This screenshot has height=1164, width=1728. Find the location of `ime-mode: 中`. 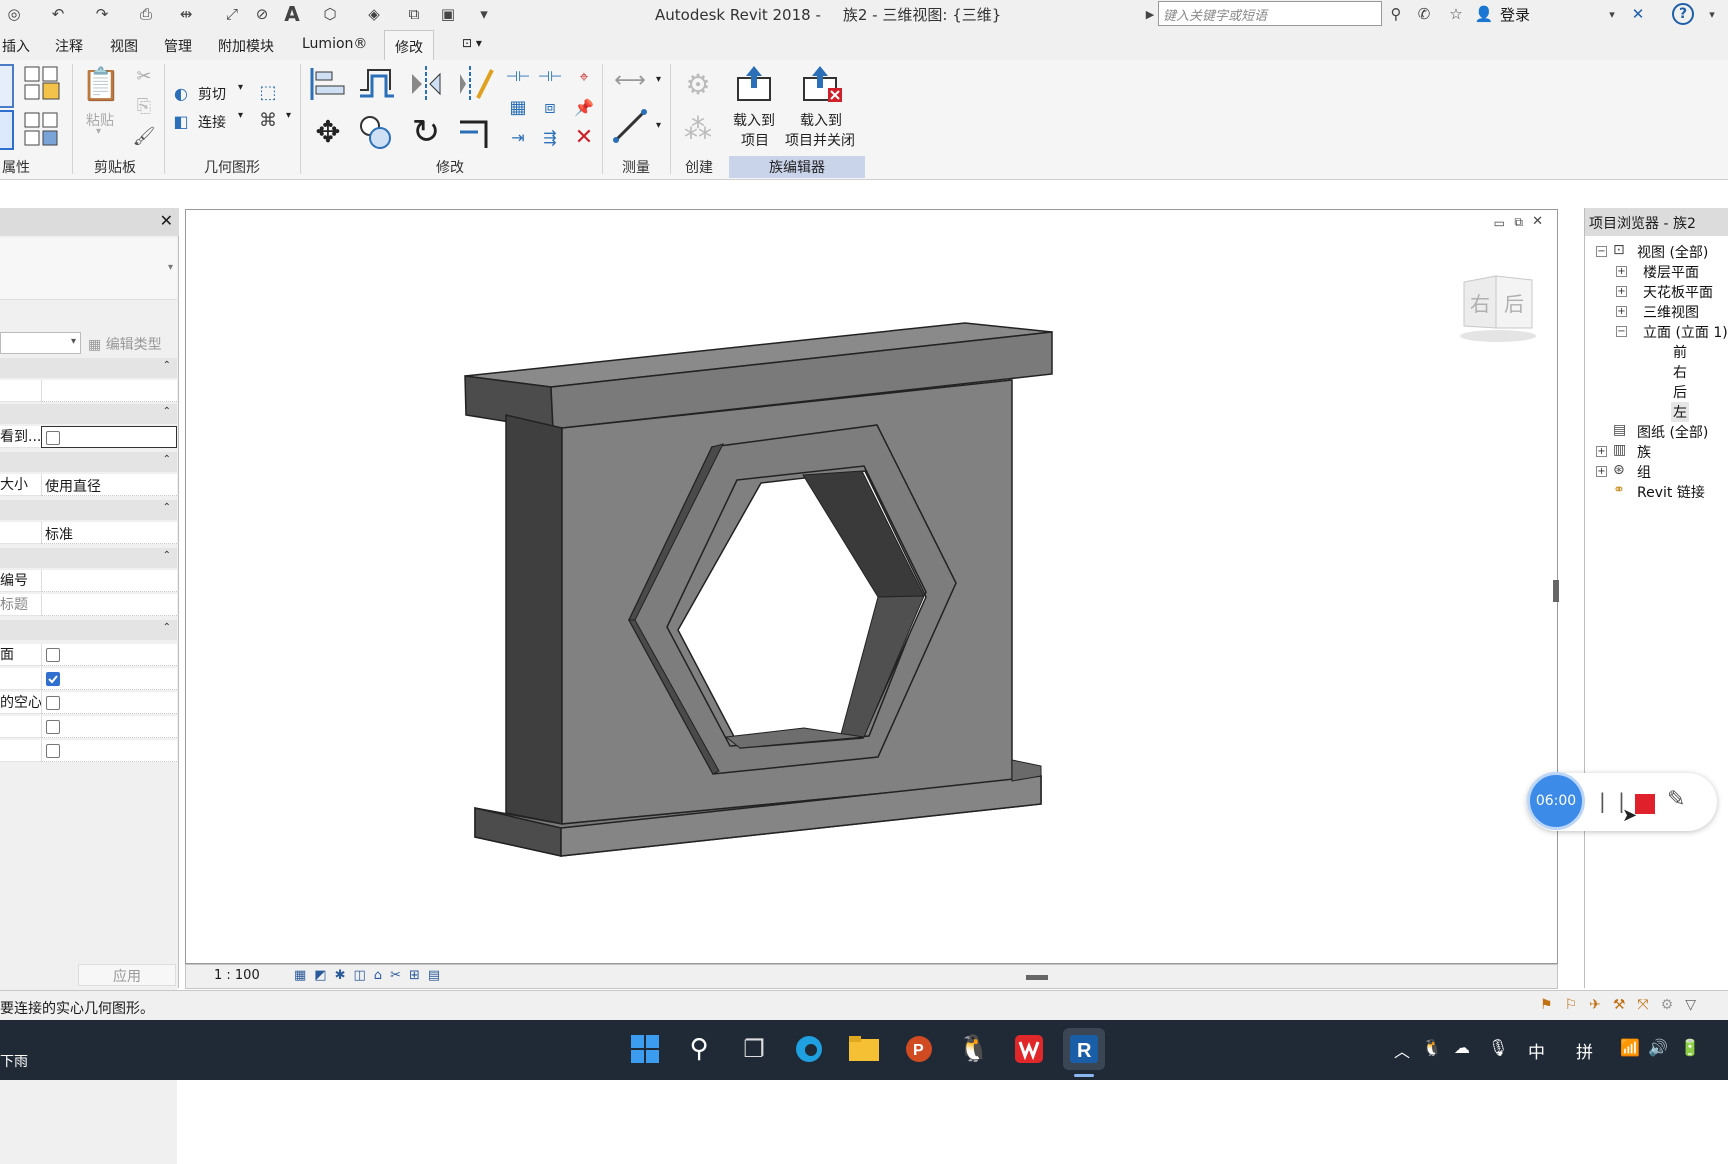

ime-mode: 中 is located at coordinates (1536, 1050).